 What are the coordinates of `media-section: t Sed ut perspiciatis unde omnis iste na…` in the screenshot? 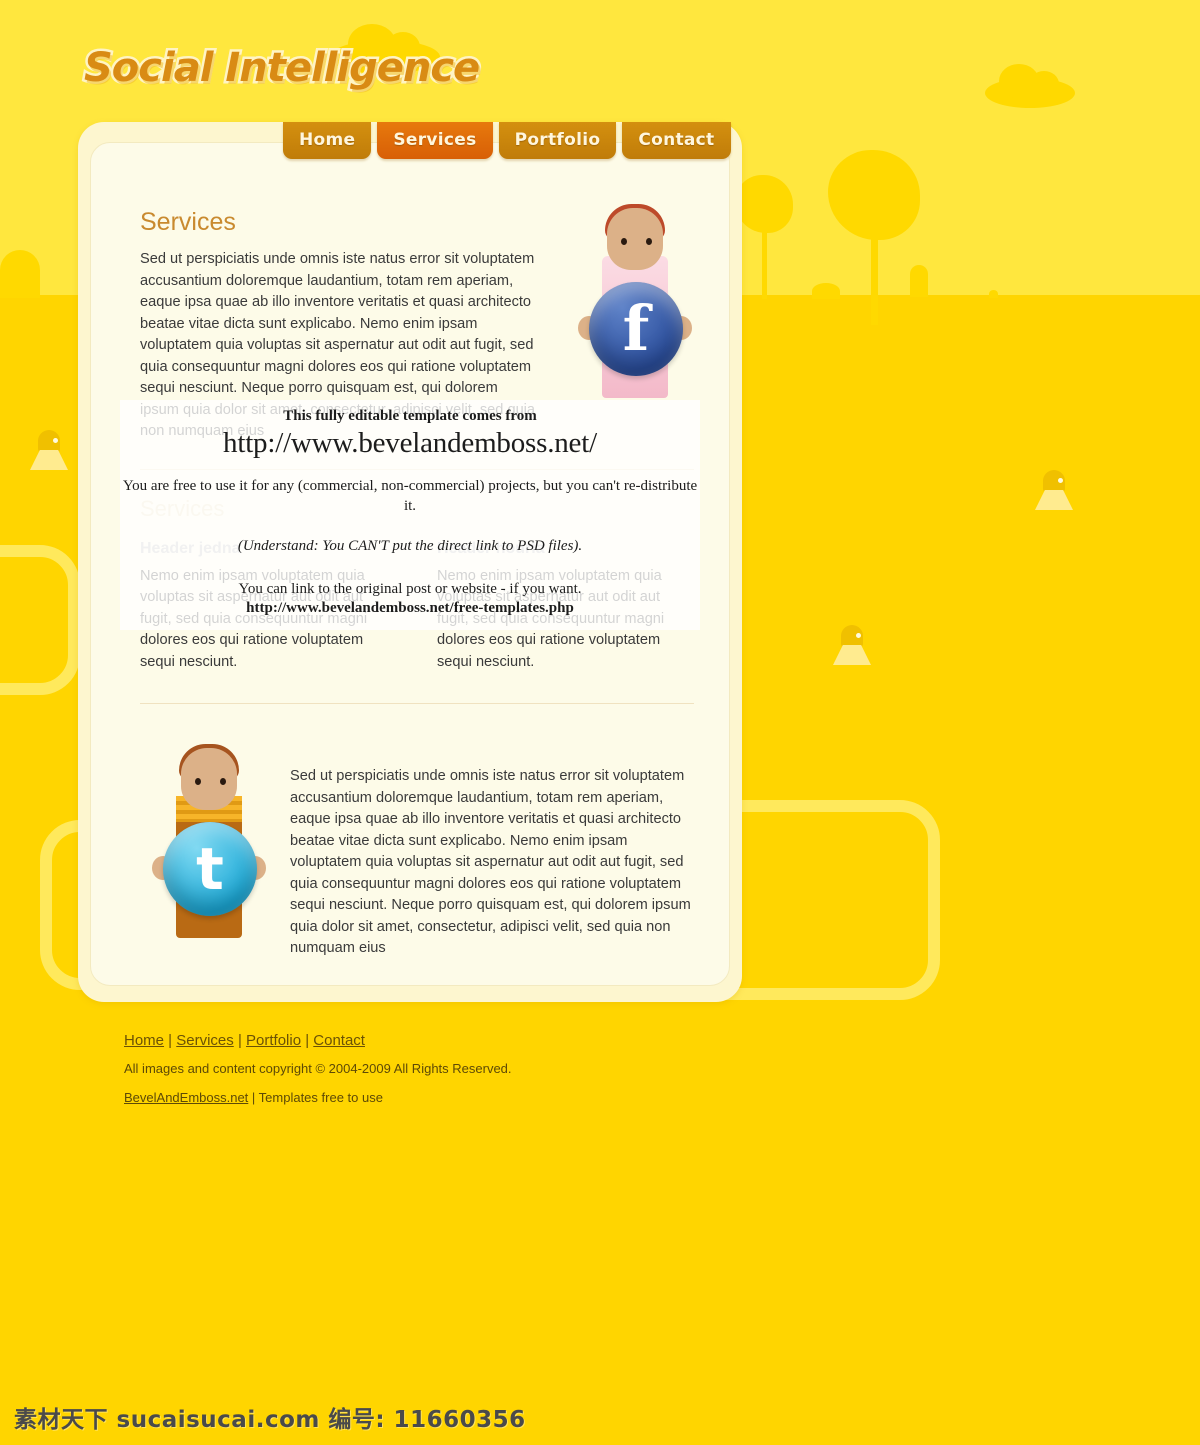 It's located at (417, 850).